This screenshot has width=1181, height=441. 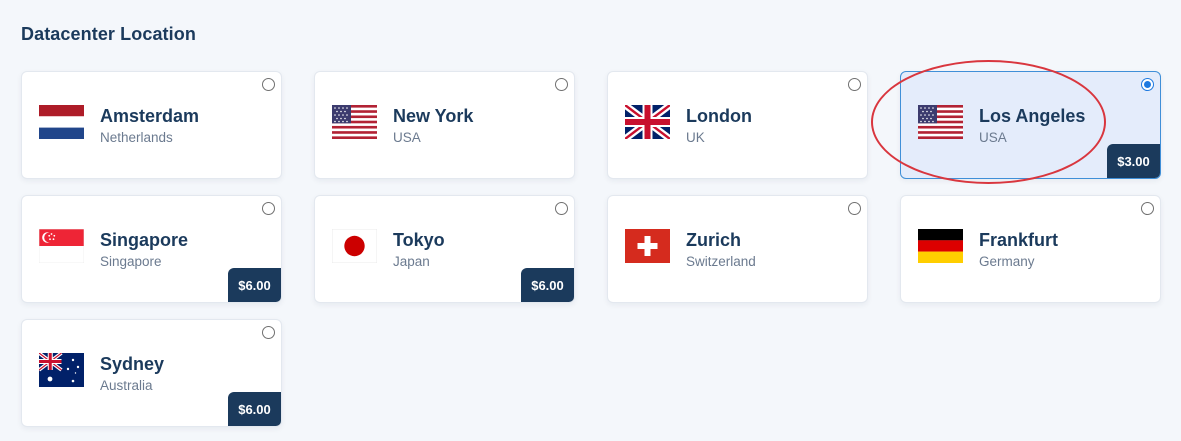 What do you see at coordinates (136, 137) in the screenshot?
I see `location-country: Netherlands` at bounding box center [136, 137].